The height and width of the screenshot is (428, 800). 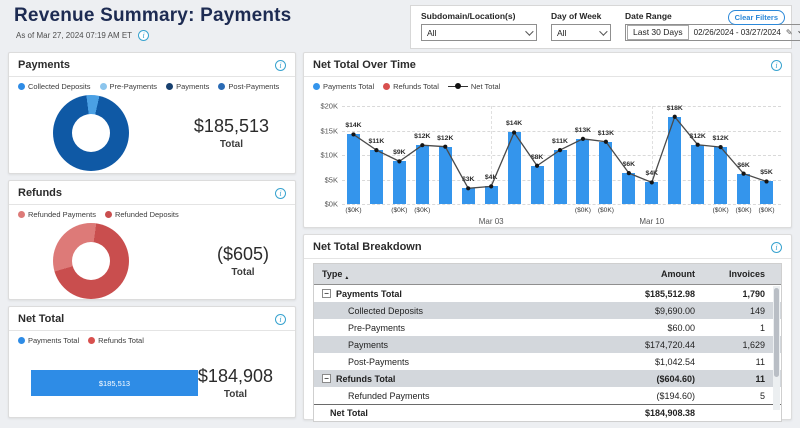 I want to click on cell-type: Post-Payments, so click(x=429, y=362).